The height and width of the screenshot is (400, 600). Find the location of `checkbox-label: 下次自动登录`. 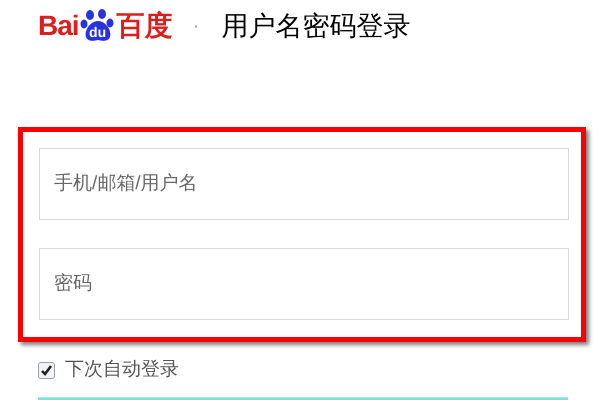

checkbox-label: 下次自动登录 is located at coordinates (122, 370).